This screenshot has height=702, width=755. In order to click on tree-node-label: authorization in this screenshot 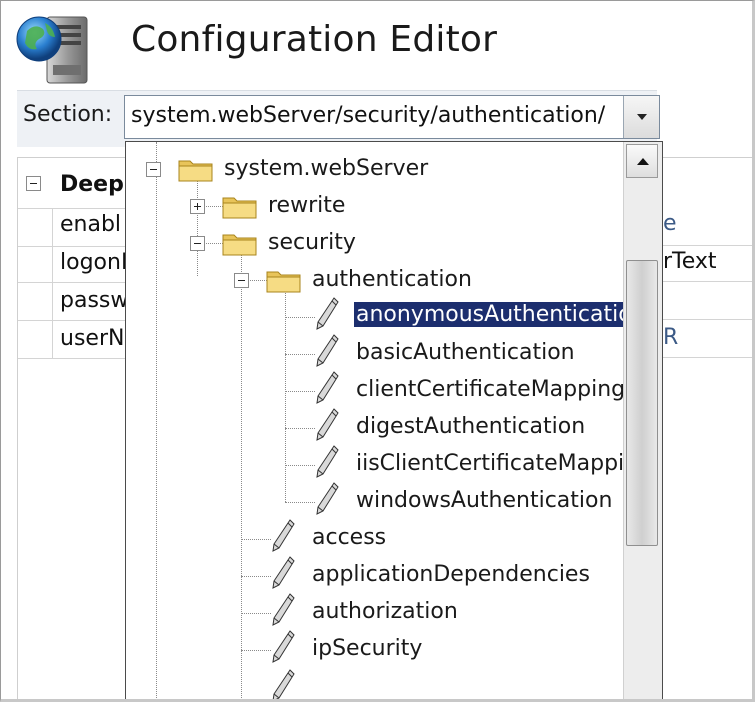, I will do `click(385, 611)`.